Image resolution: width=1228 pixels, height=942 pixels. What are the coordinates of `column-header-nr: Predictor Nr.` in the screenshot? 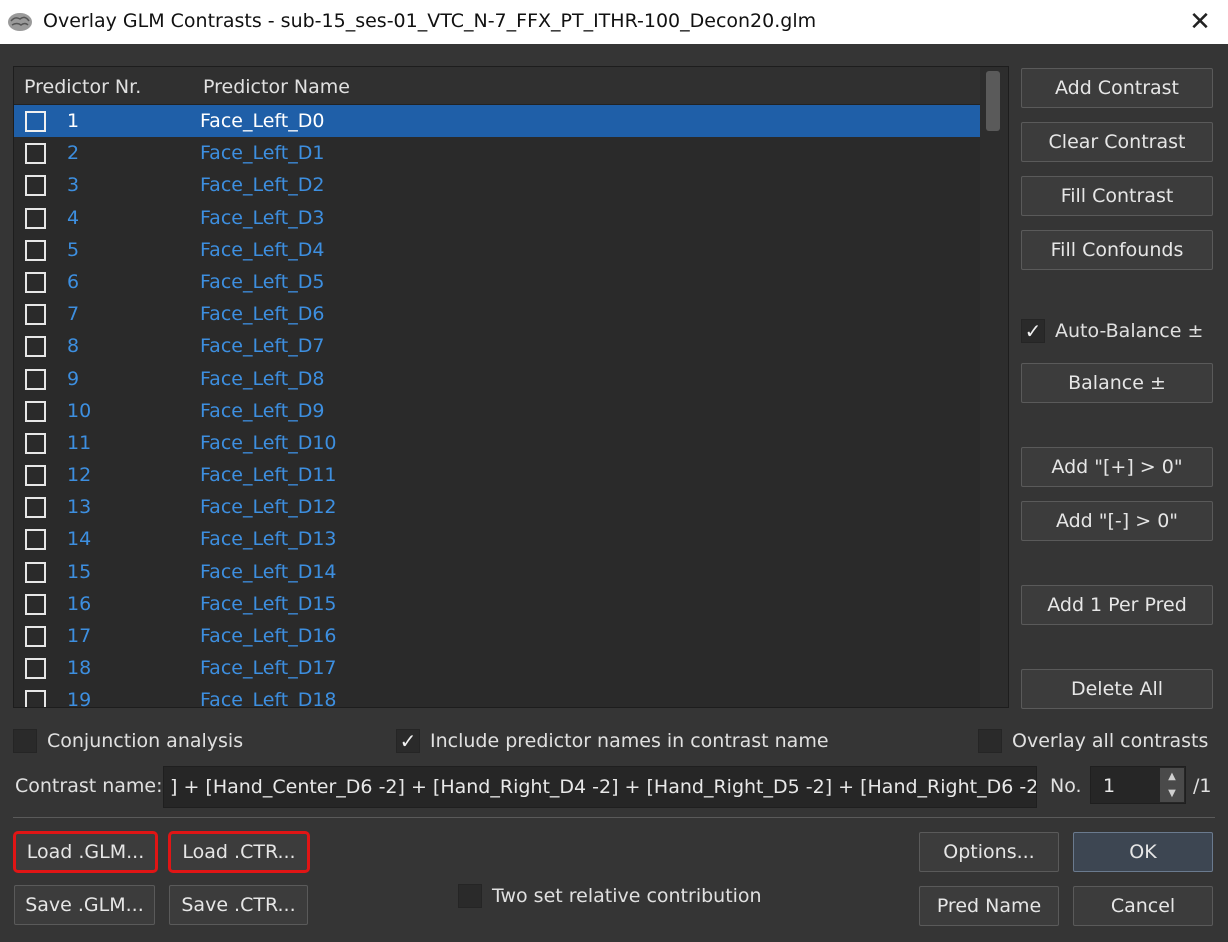 It's located at (82, 87).